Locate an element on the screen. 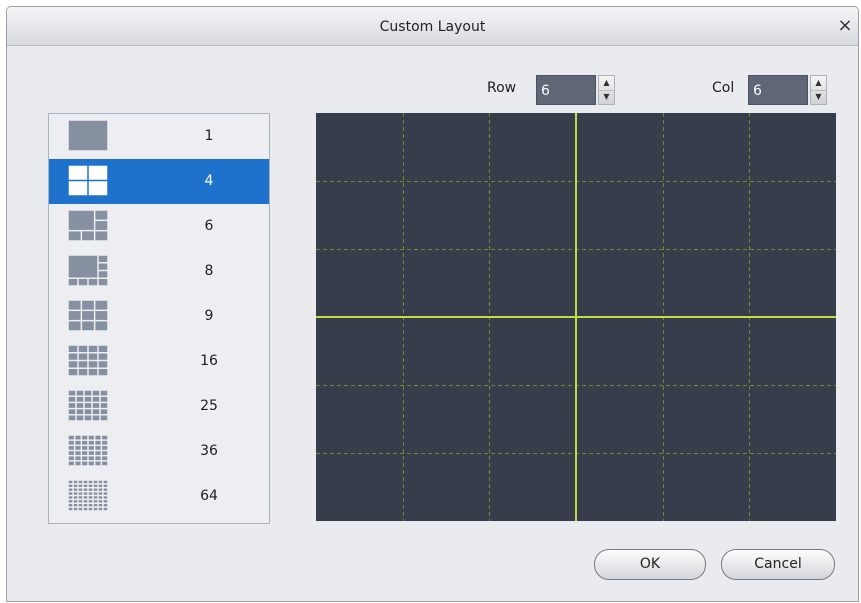 The width and height of the screenshot is (861, 603). layout-36-icon is located at coordinates (88, 450).